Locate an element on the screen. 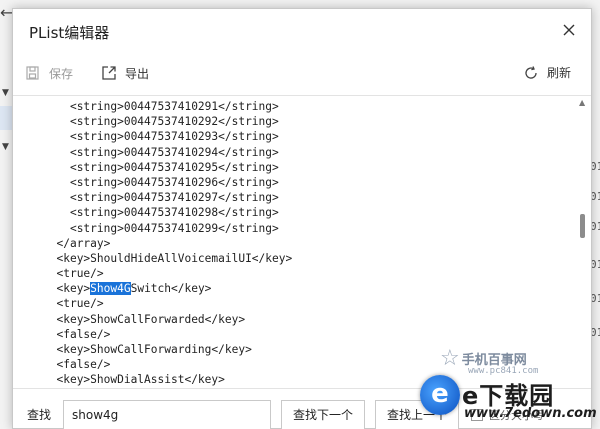 This screenshot has width=600, height=429. dialog-title: PList编辑器 is located at coordinates (69, 32).